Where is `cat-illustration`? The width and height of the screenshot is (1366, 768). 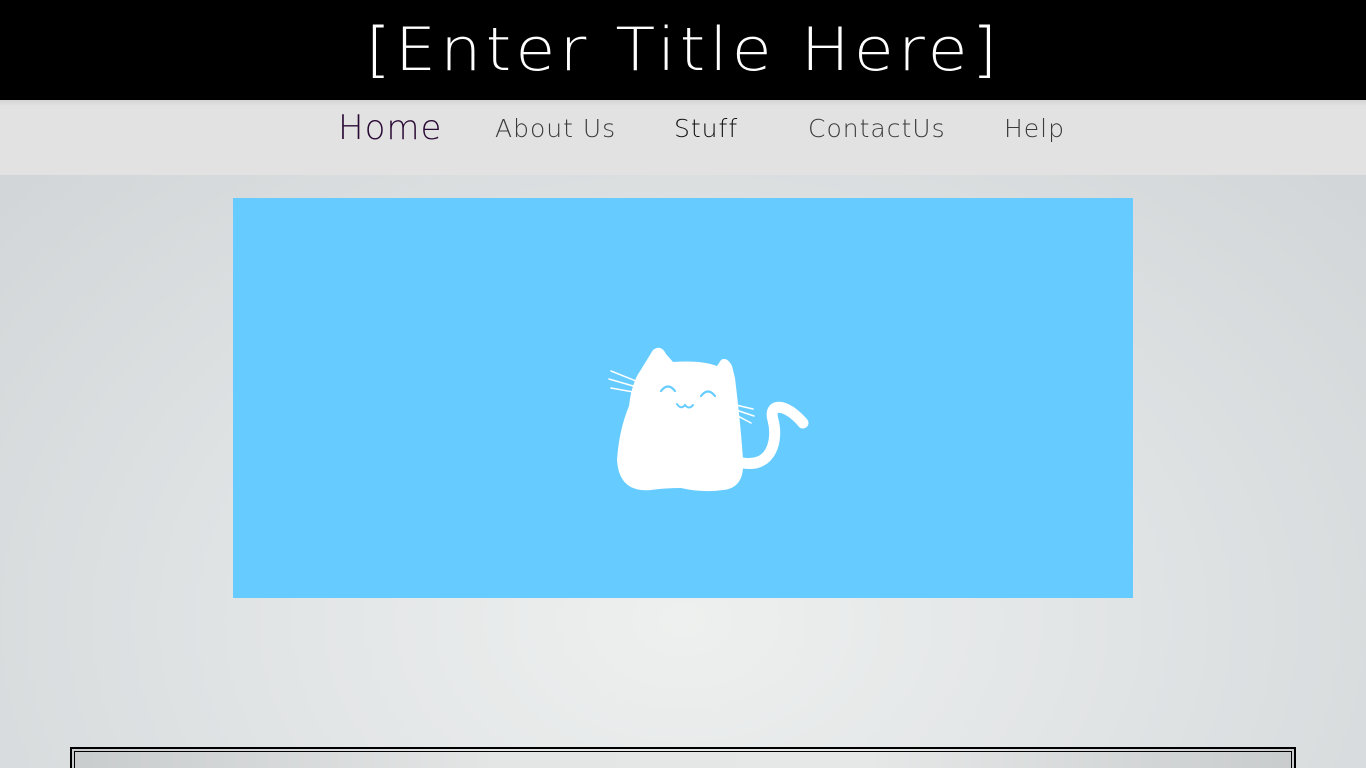
cat-illustration is located at coordinates (708, 419).